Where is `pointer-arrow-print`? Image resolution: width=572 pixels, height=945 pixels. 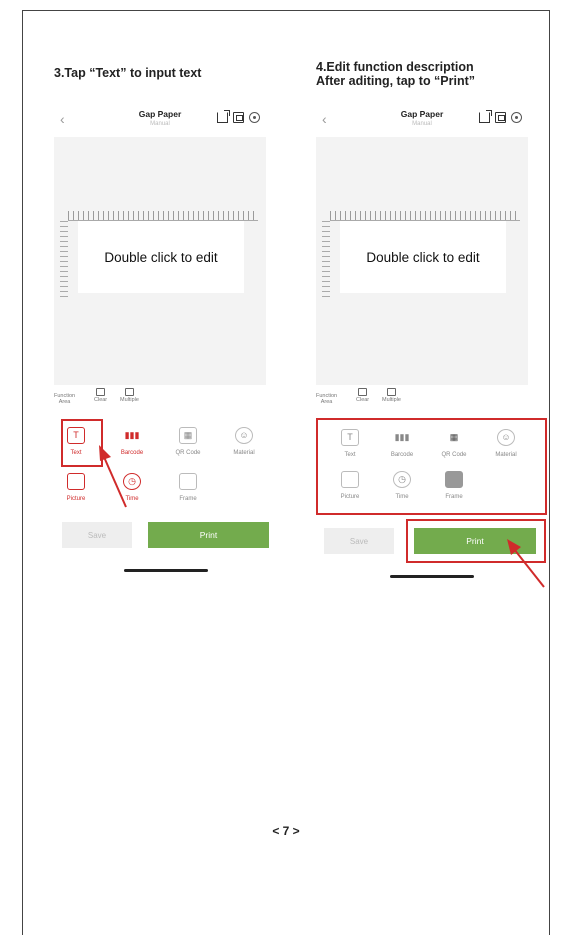 pointer-arrow-print is located at coordinates (526, 563).